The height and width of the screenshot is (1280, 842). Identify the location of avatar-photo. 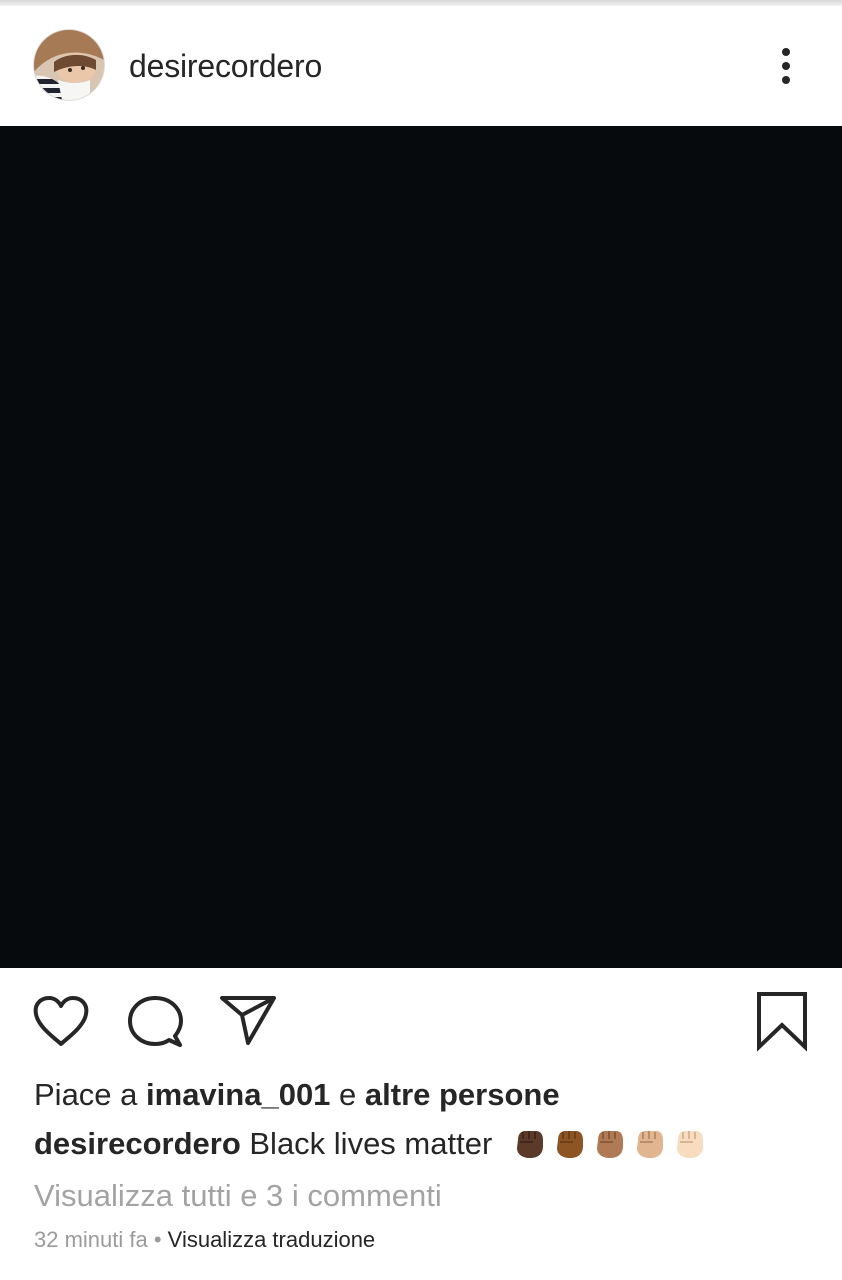
(69, 65).